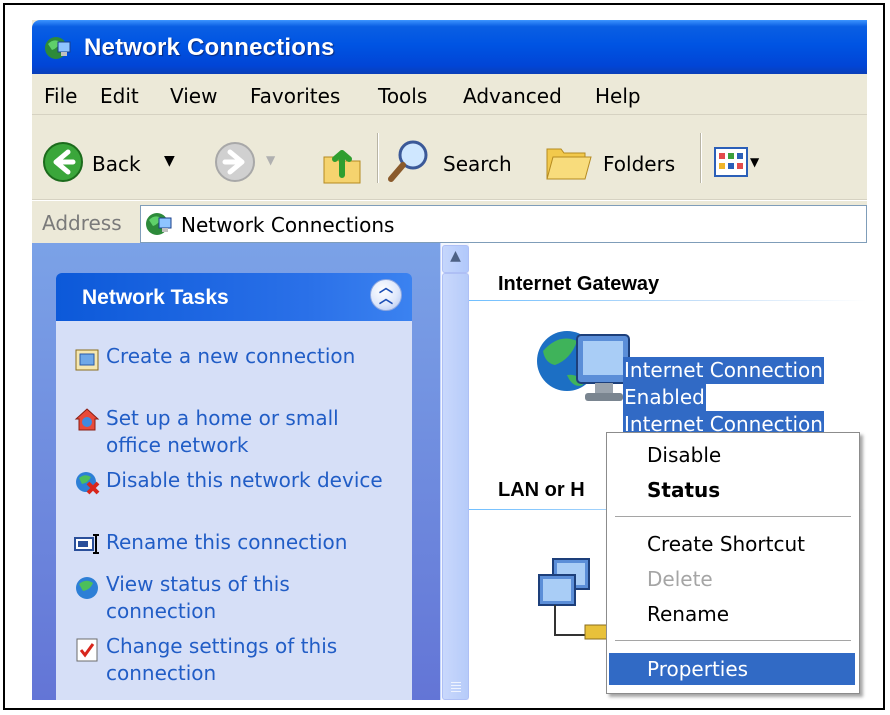 Image resolution: width=890 pixels, height=715 pixels. Describe the element at coordinates (402, 96) in the screenshot. I see `menu-tools: Tools` at that location.